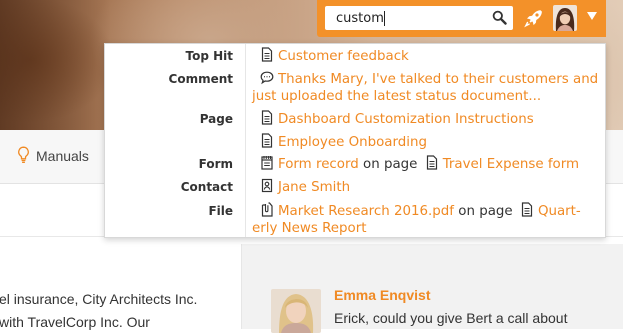 This screenshot has width=623, height=333. I want to click on lightbulb-icon, so click(23, 156).